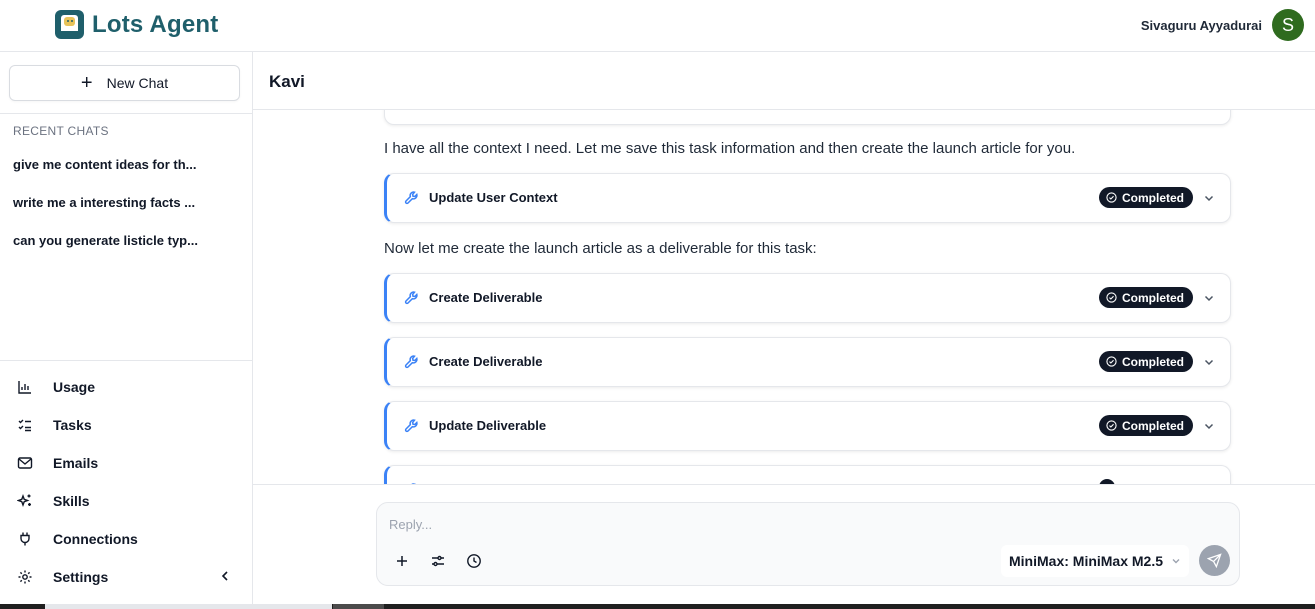  I want to click on send-icon, so click(1214, 560).